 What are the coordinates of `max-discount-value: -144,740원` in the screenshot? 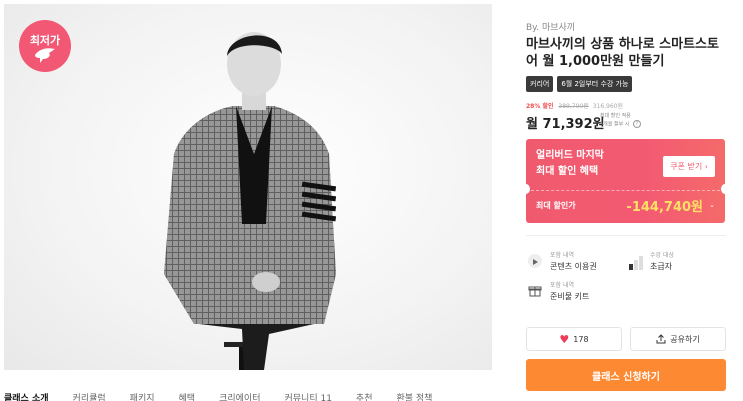 It's located at (664, 205).